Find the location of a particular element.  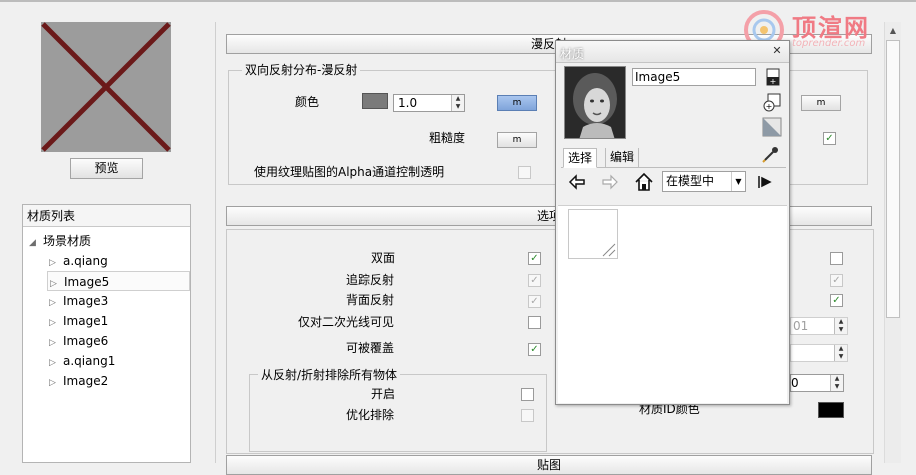

partial-spinner-3: 0 ▲ ▼ is located at coordinates (817, 383).